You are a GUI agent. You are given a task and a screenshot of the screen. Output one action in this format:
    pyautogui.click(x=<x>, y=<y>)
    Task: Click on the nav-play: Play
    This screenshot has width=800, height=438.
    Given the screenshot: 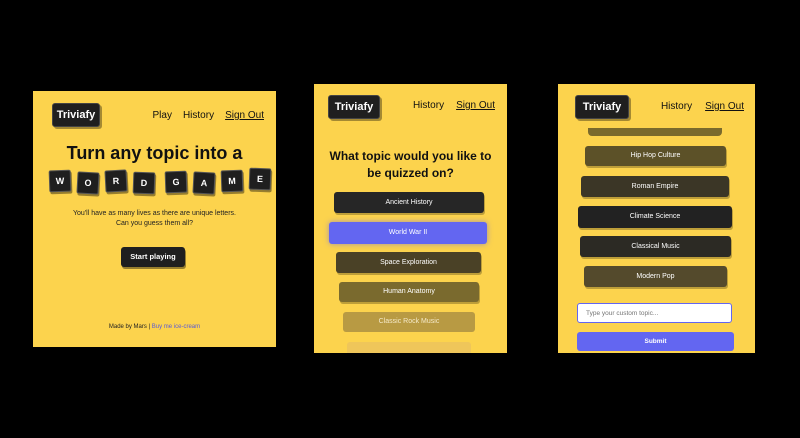 What is the action you would take?
    pyautogui.click(x=162, y=115)
    